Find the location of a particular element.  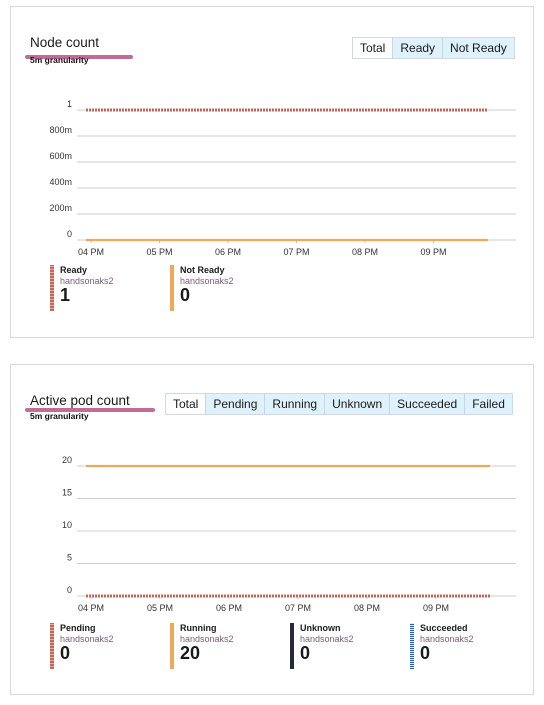

legend-name: Not Ready is located at coordinates (202, 270).